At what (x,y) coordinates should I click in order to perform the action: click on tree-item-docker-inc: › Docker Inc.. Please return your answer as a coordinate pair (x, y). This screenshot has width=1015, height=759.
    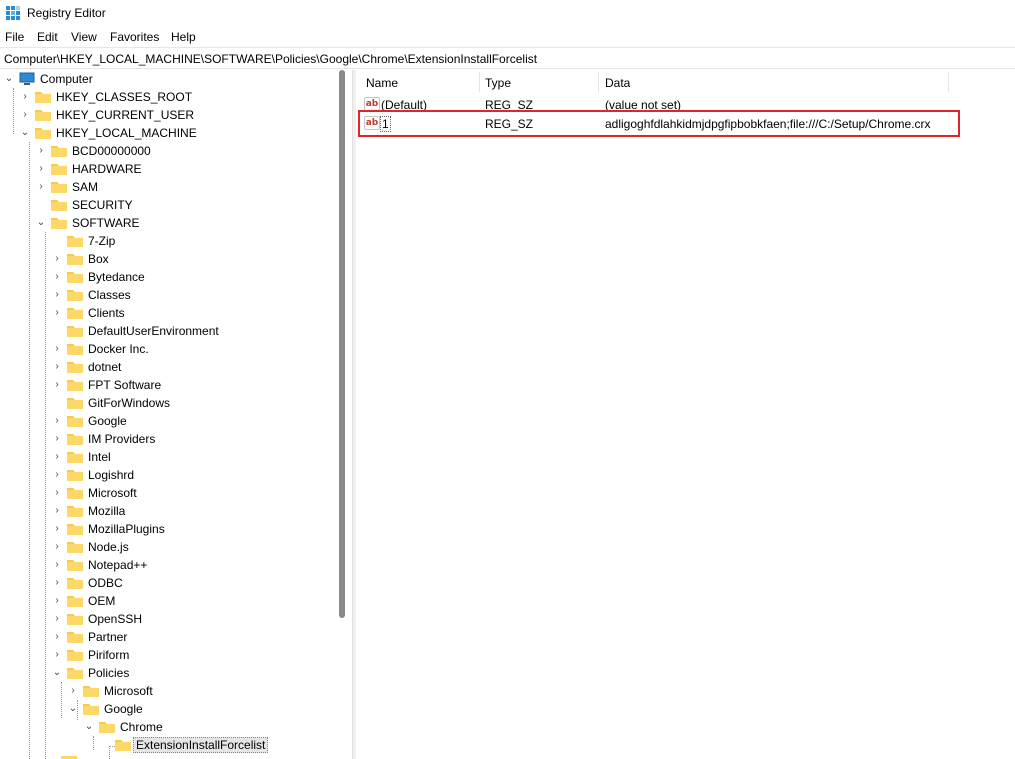
    Looking at the image, I should click on (170, 349).